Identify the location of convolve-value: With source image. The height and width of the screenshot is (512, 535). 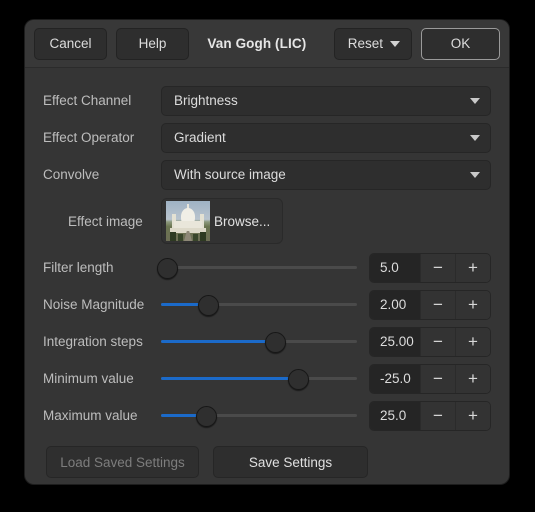
(230, 174).